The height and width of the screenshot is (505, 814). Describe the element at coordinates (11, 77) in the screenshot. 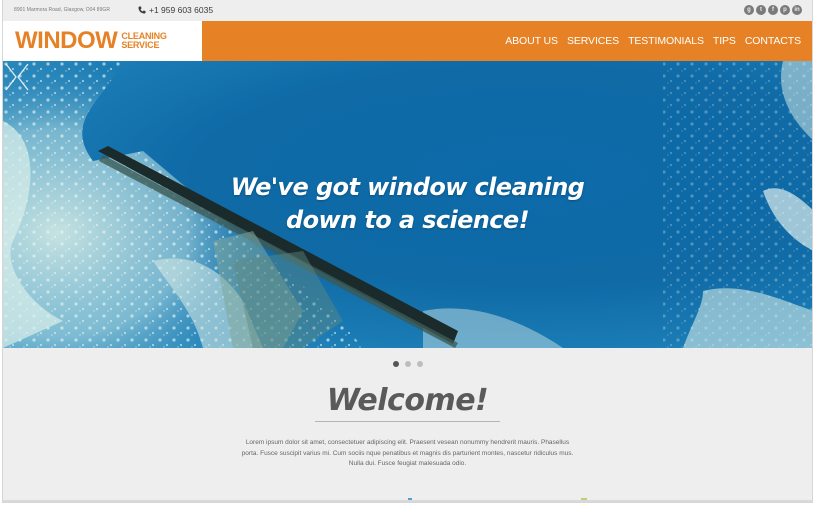

I see `chevron-right-icon` at that location.